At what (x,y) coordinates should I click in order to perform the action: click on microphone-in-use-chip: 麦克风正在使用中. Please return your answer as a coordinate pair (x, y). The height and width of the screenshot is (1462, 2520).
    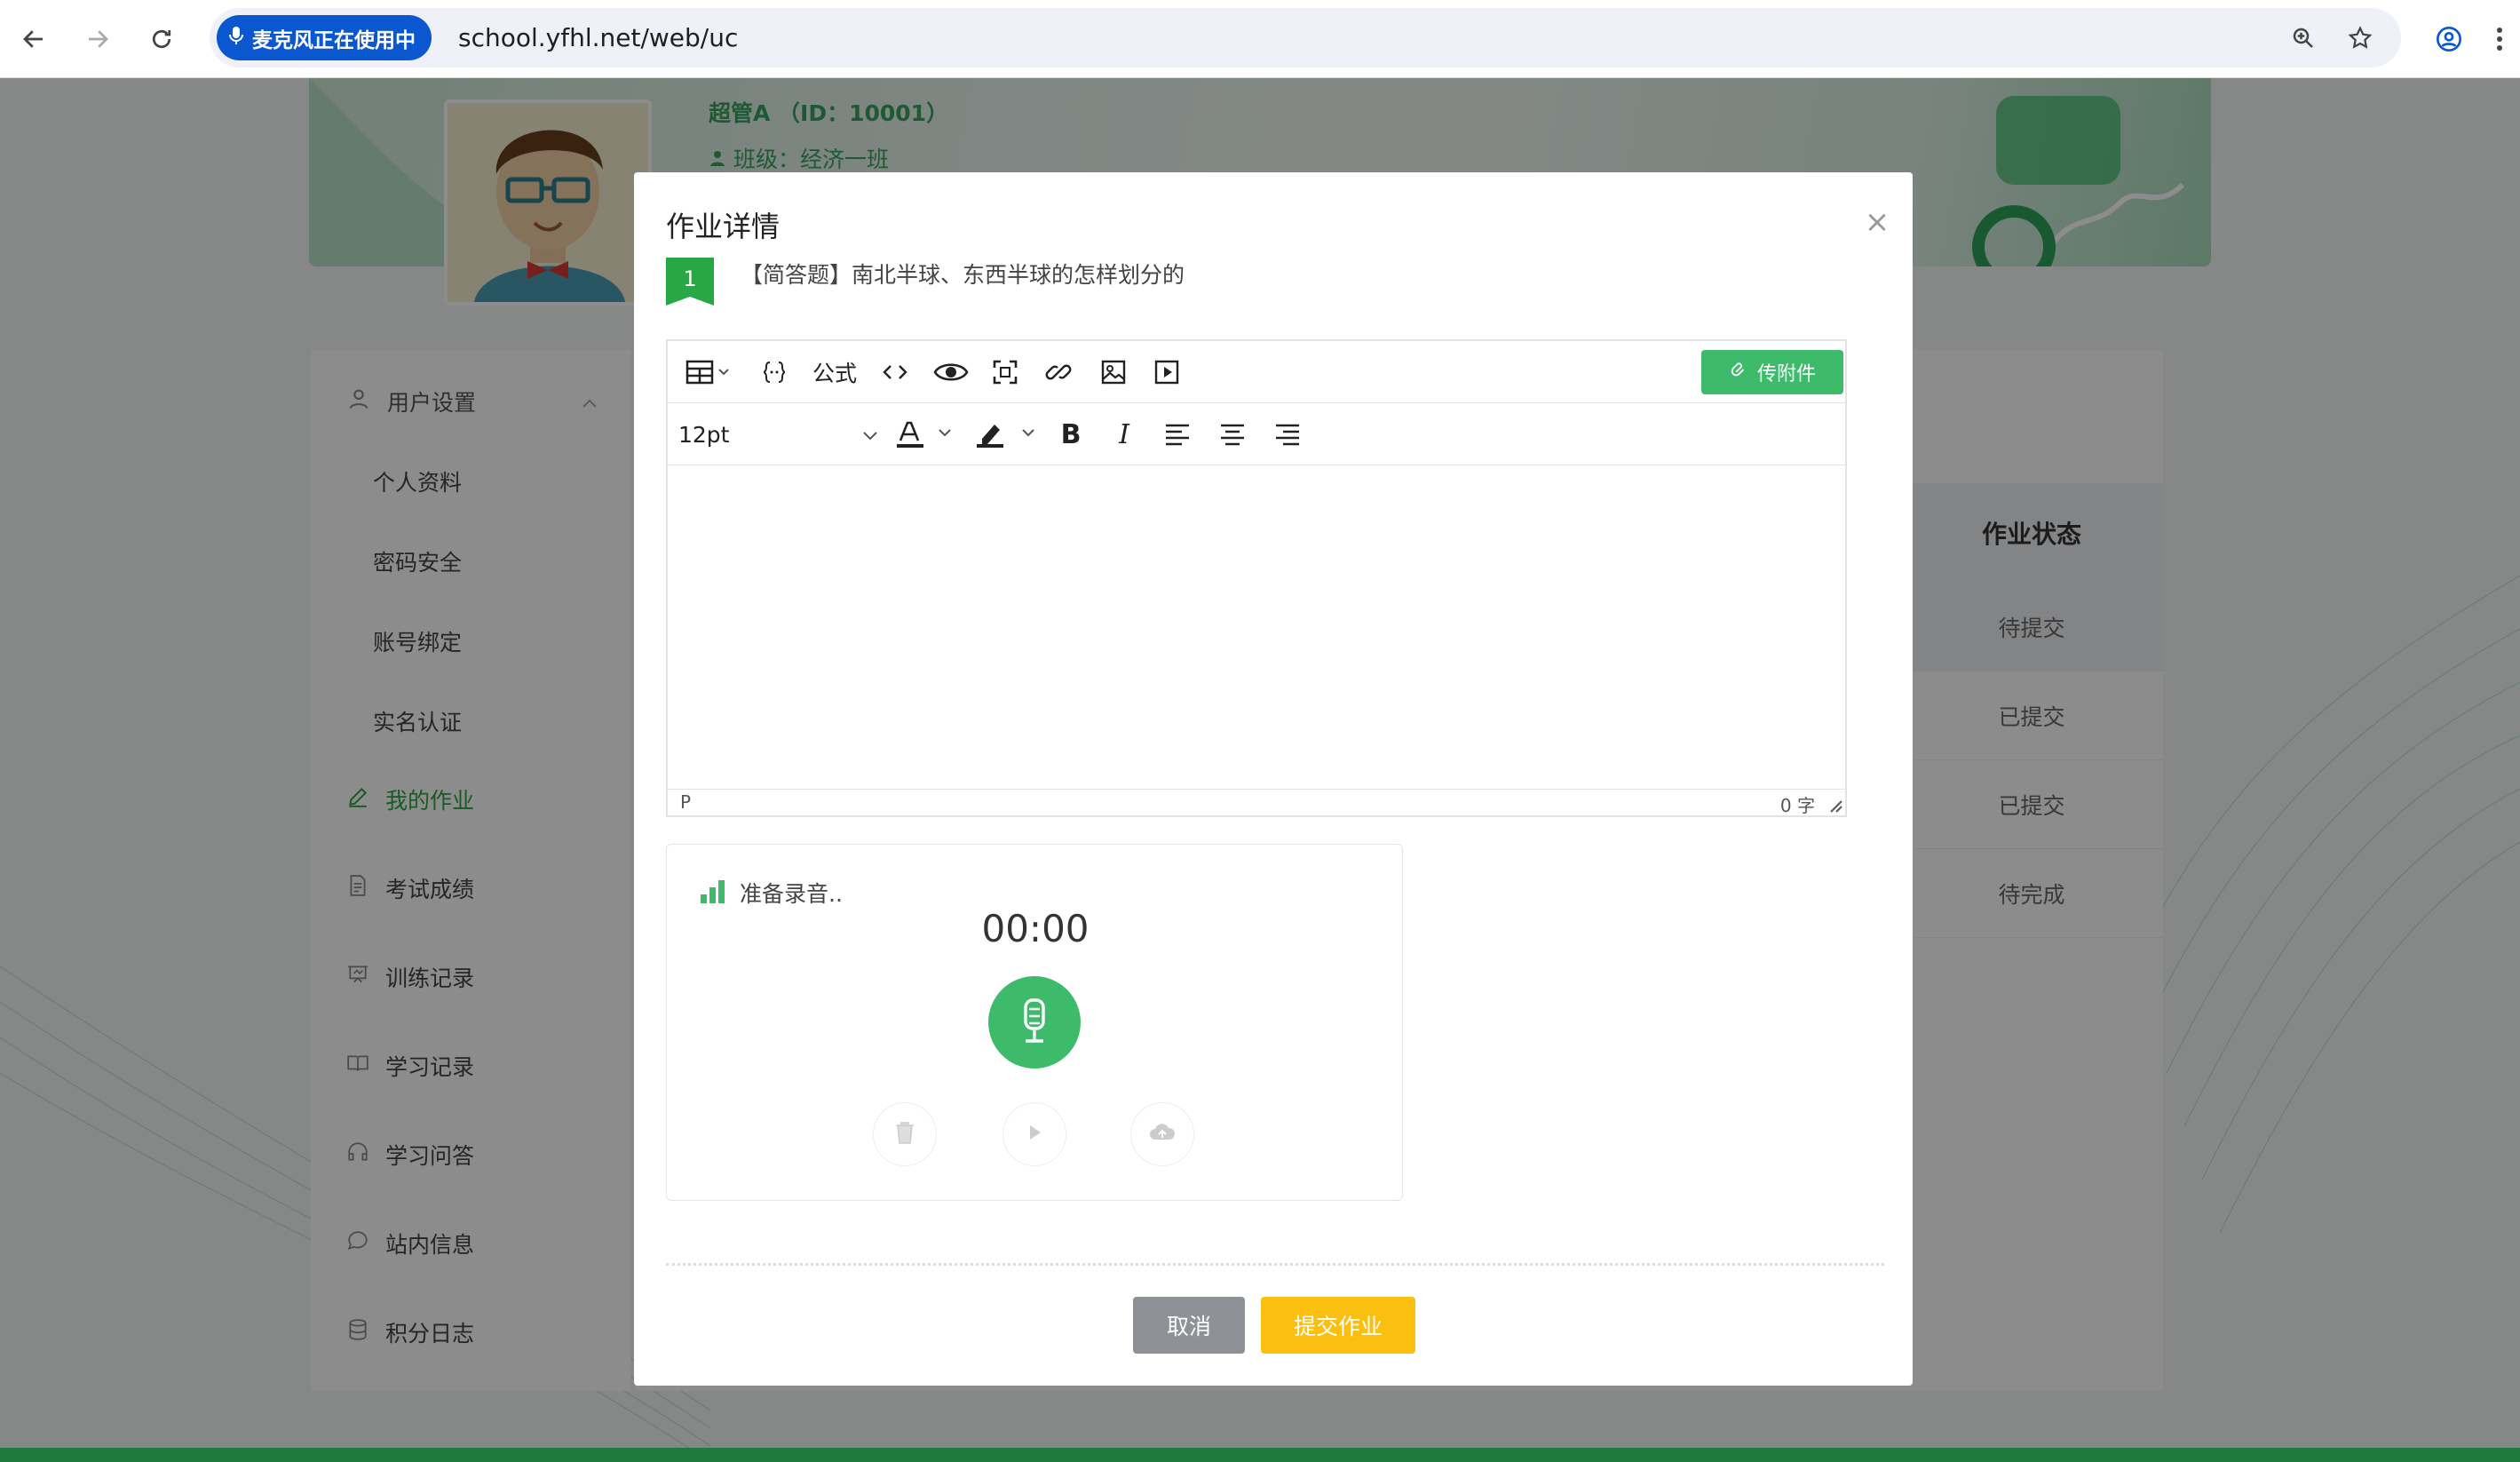
    Looking at the image, I should click on (324, 37).